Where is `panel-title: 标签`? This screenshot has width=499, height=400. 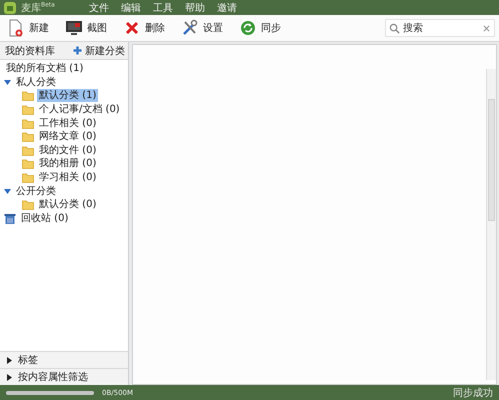 panel-title: 标签 is located at coordinates (28, 360).